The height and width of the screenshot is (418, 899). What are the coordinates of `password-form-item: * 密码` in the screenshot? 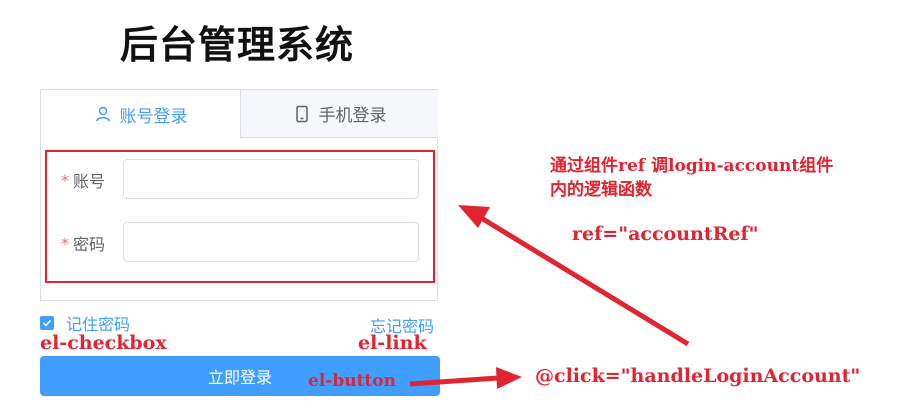 It's located at (240, 243).